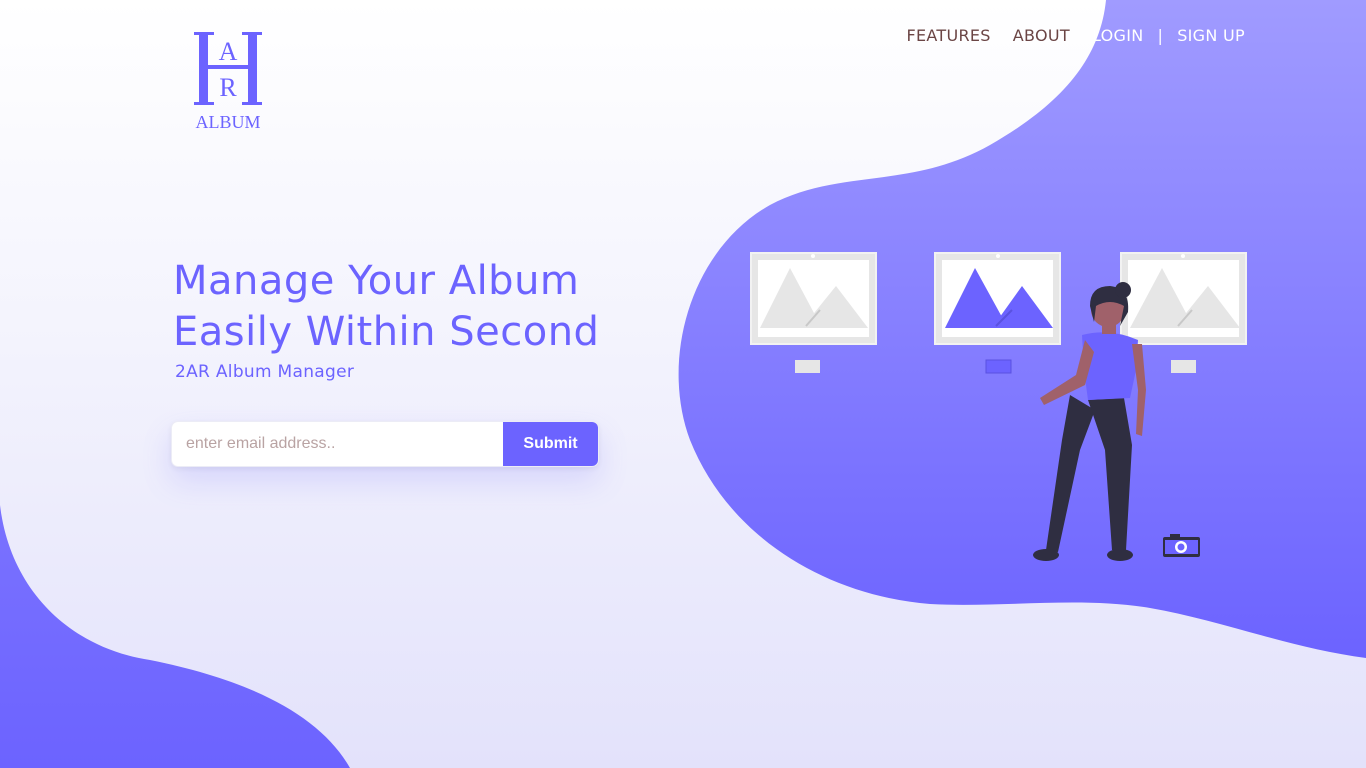 This screenshot has width=1366, height=768. What do you see at coordinates (813, 312) in the screenshot?
I see `picture-frame-left` at bounding box center [813, 312].